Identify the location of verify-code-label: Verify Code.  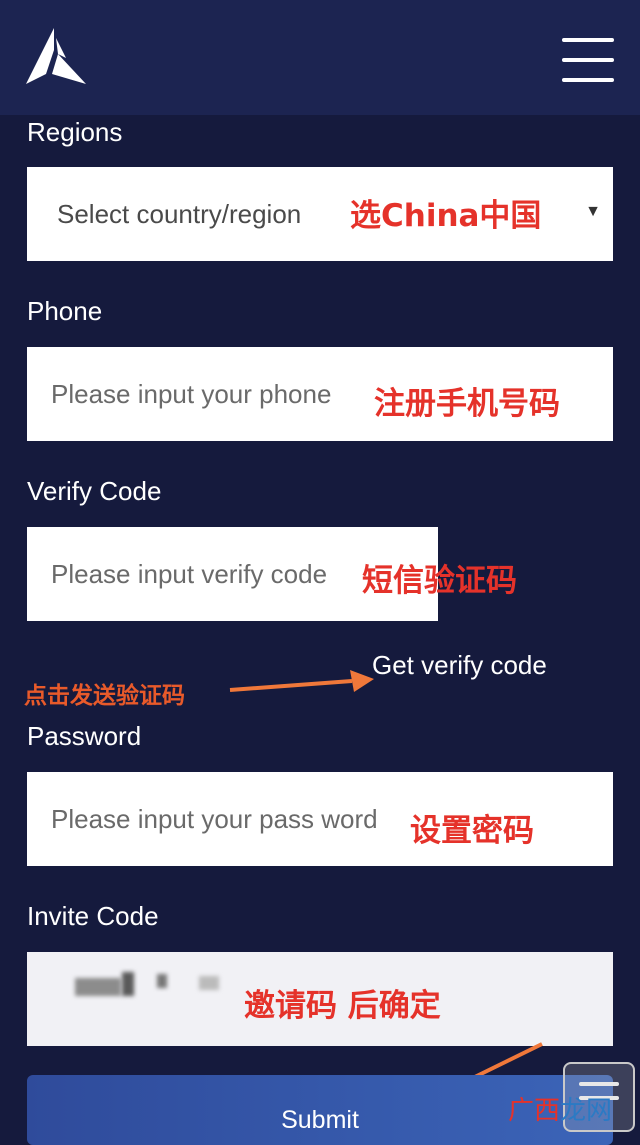
(94, 491).